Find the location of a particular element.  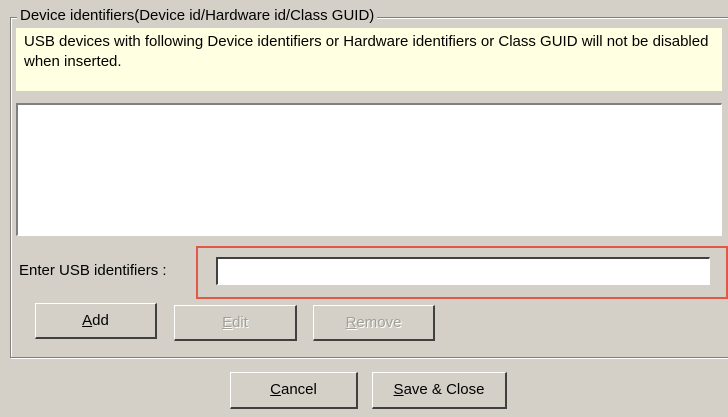

edit-button: Edit is located at coordinates (235, 323).